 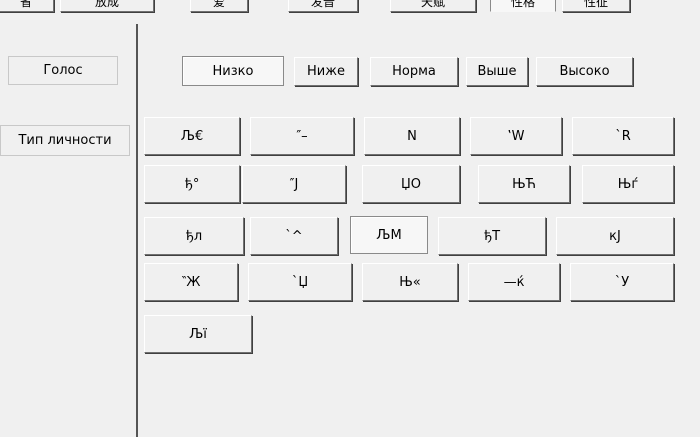 I want to click on tab-3: 爱, so click(x=219, y=6).